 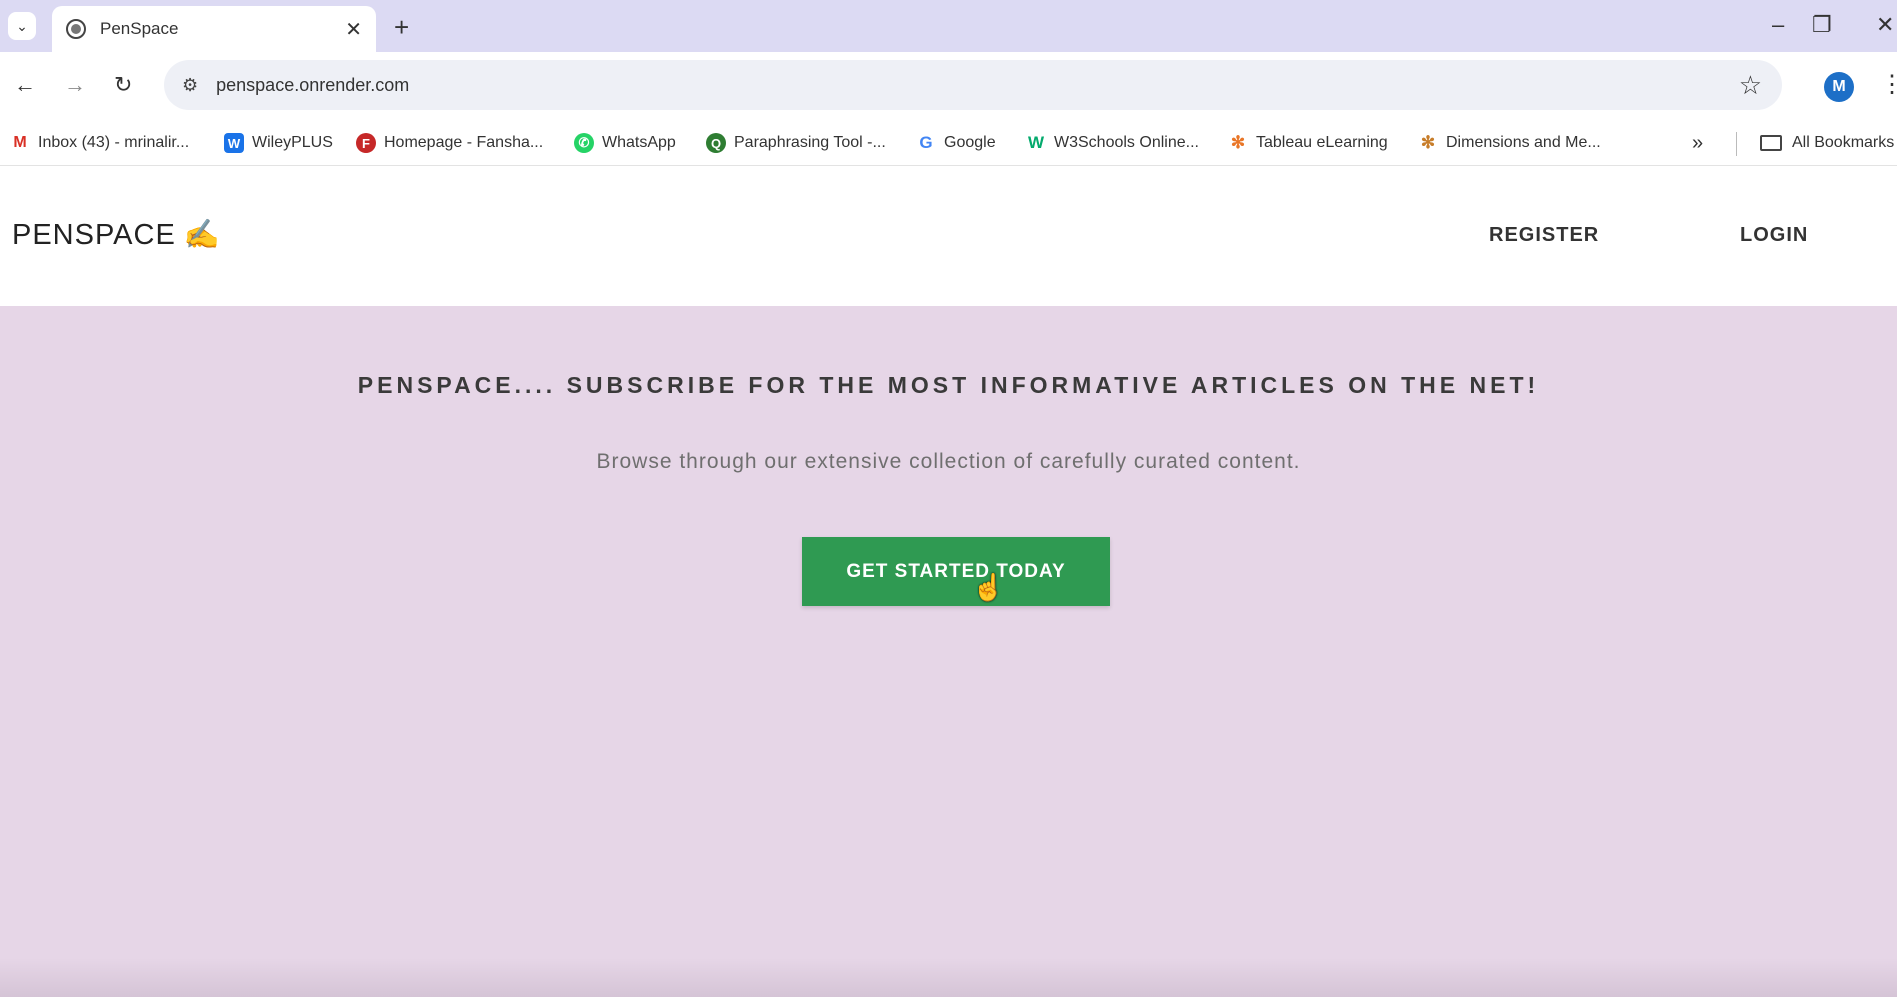 What do you see at coordinates (353, 29) in the screenshot?
I see `close-icon: ✕` at bounding box center [353, 29].